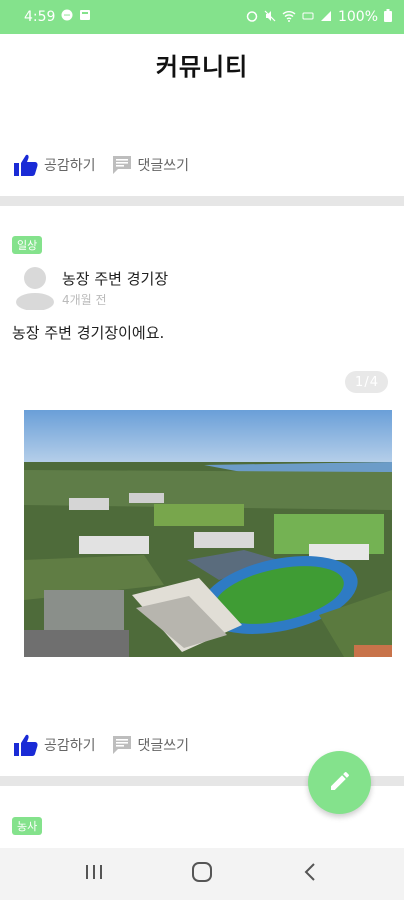  I want to click on back-button, so click(310, 874).